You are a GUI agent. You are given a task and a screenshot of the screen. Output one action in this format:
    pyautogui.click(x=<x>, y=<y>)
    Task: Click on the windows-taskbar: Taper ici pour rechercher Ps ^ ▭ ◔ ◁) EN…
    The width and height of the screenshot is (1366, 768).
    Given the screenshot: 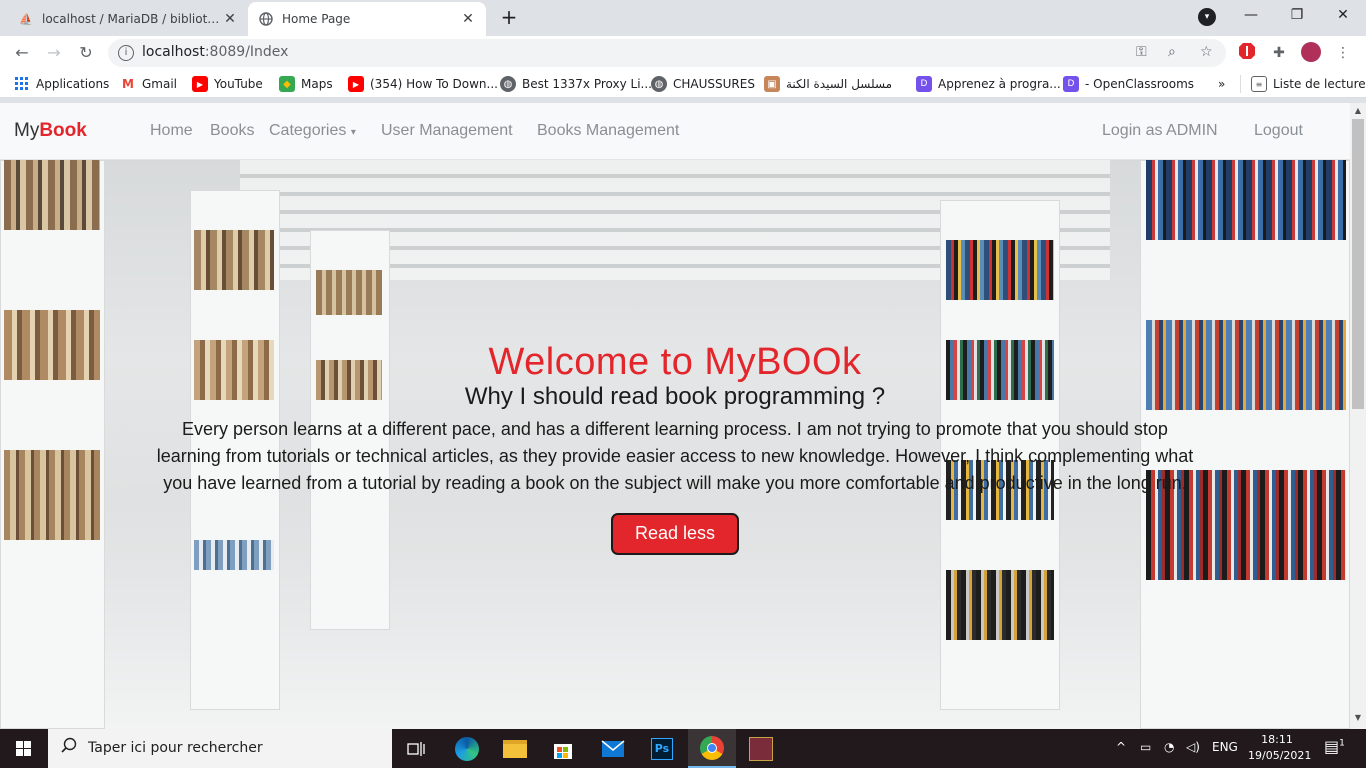 What is the action you would take?
    pyautogui.click(x=683, y=748)
    